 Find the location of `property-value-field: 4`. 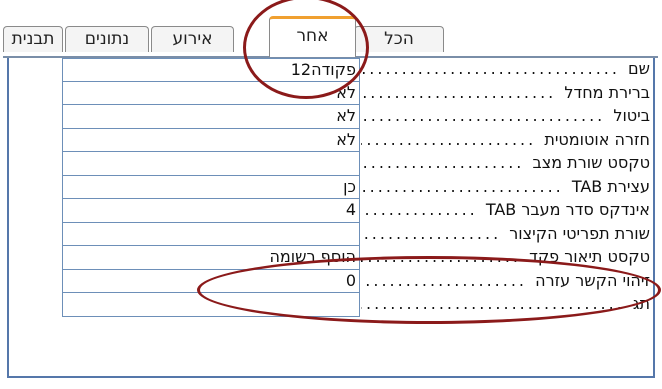

property-value-field: 4 is located at coordinates (211, 211).